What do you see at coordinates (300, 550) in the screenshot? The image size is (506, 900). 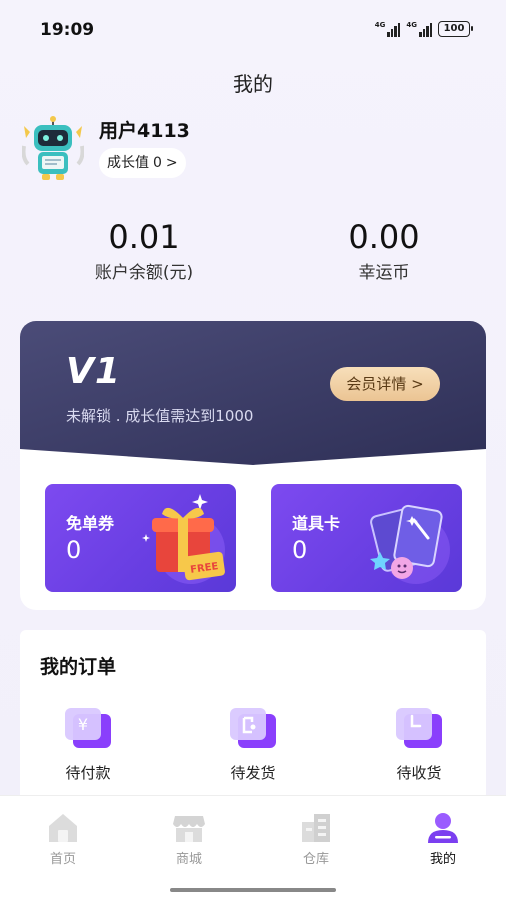 I see `prop-card-count: 0` at bounding box center [300, 550].